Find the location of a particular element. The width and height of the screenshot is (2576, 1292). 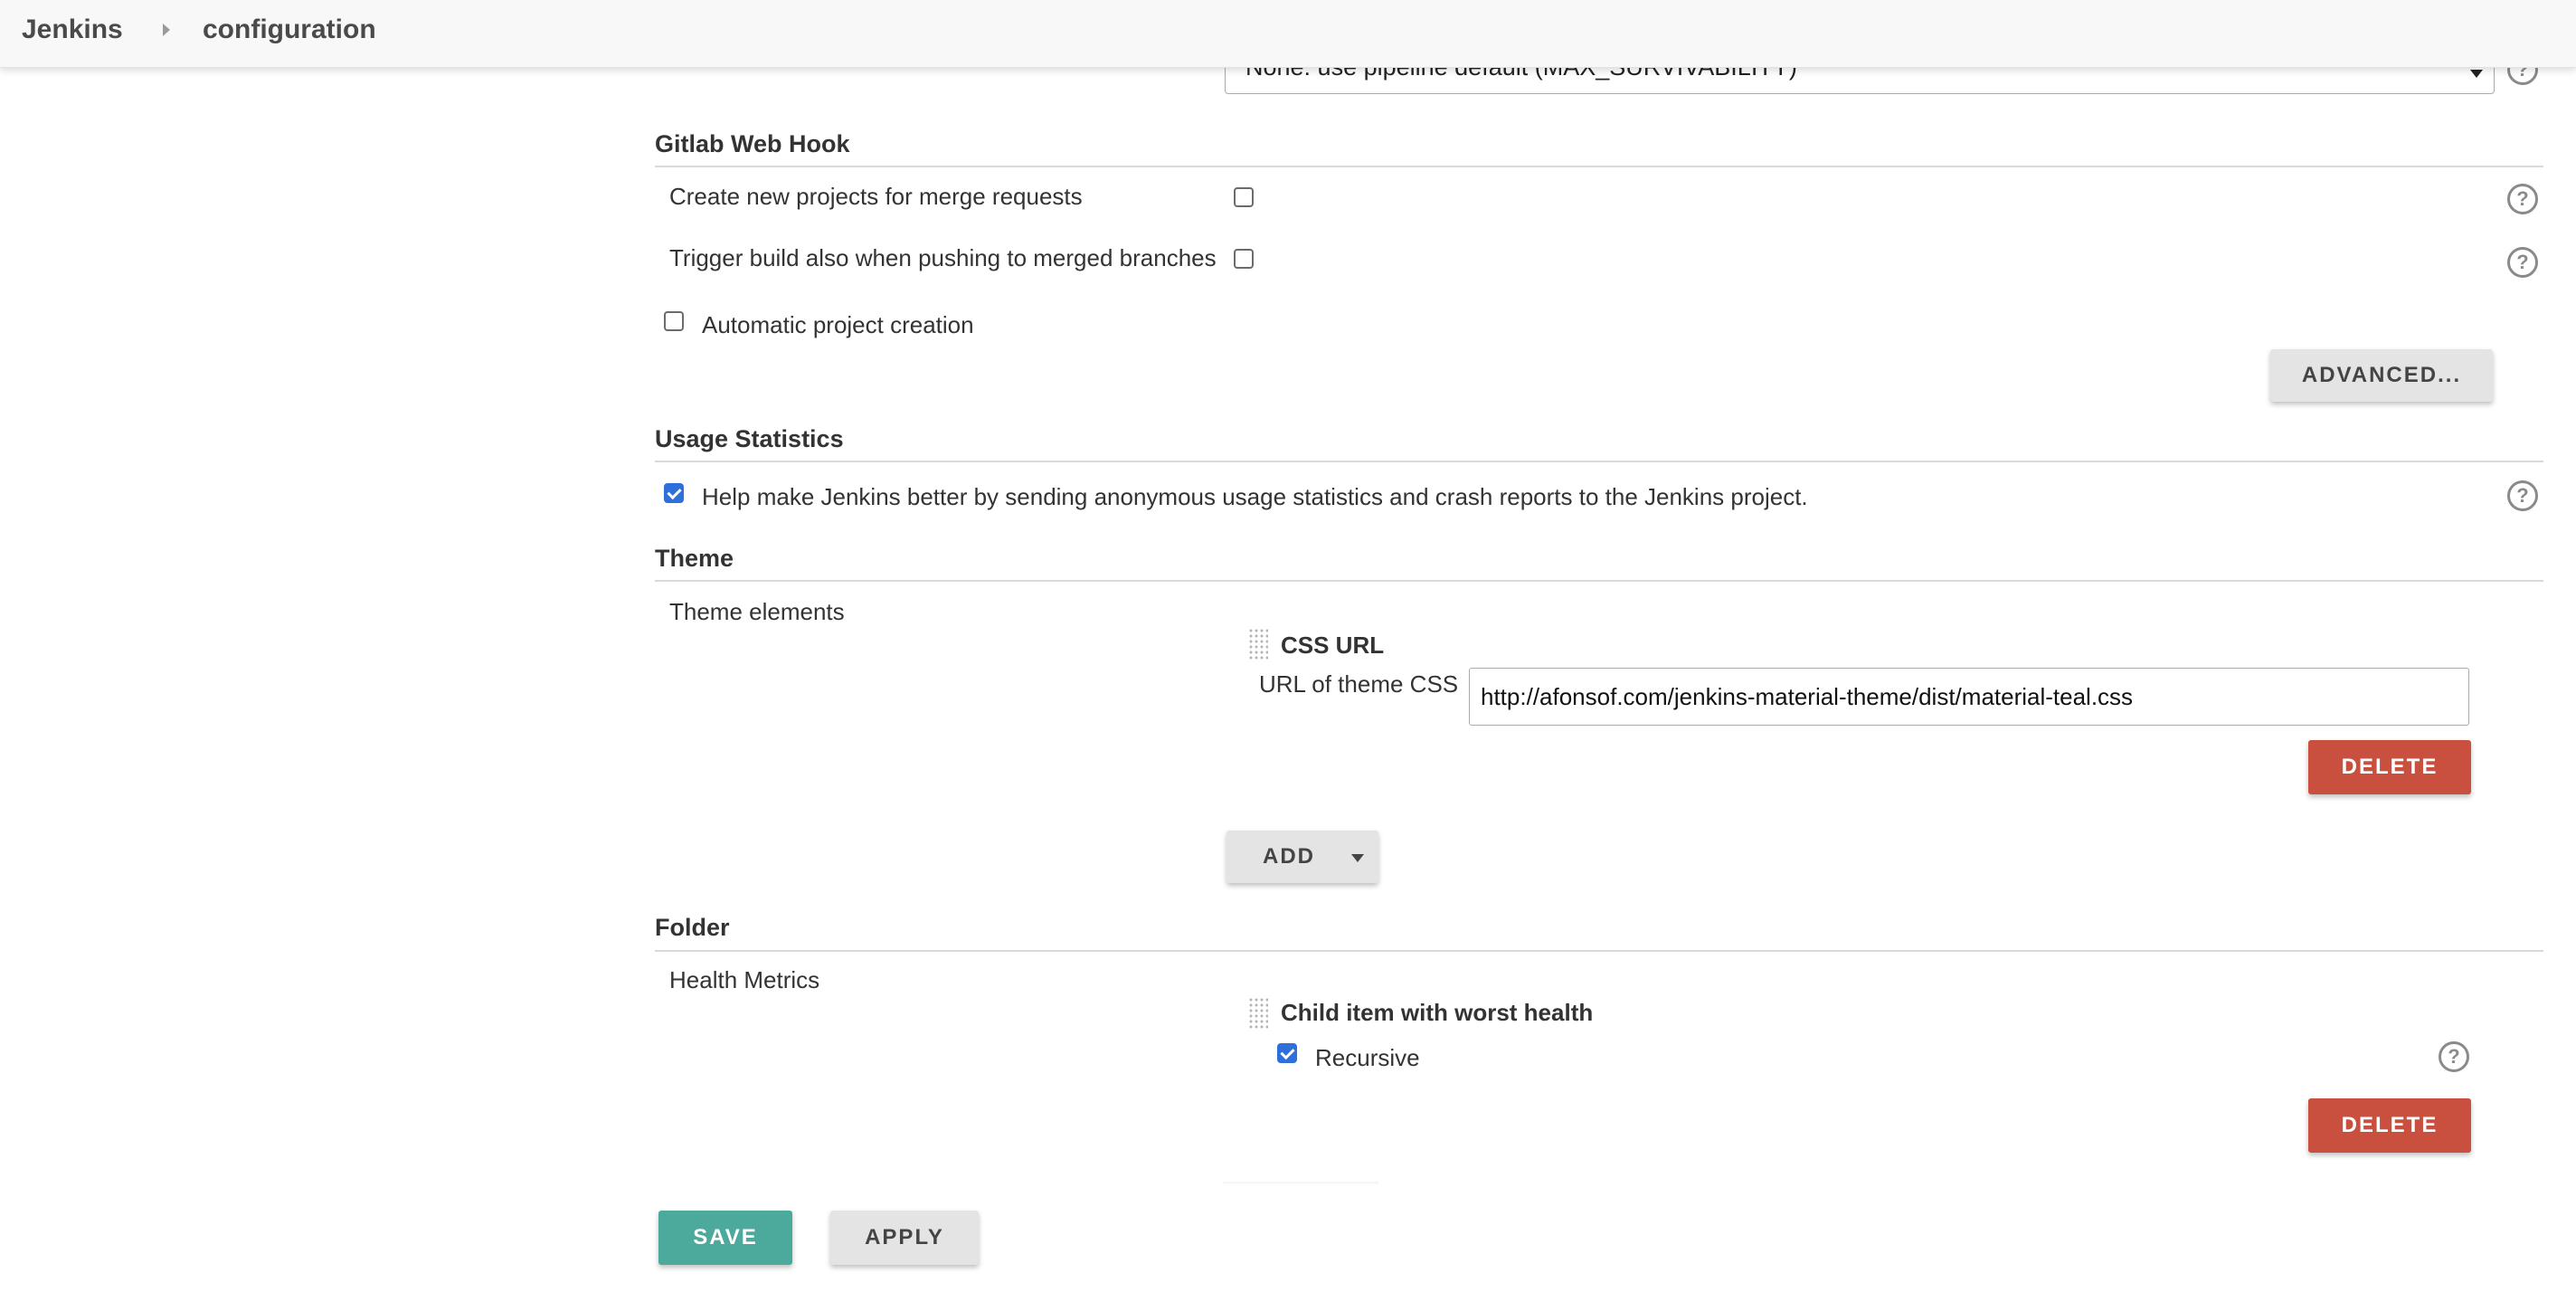

delete-theme-button: DELETE is located at coordinates (2389, 767).